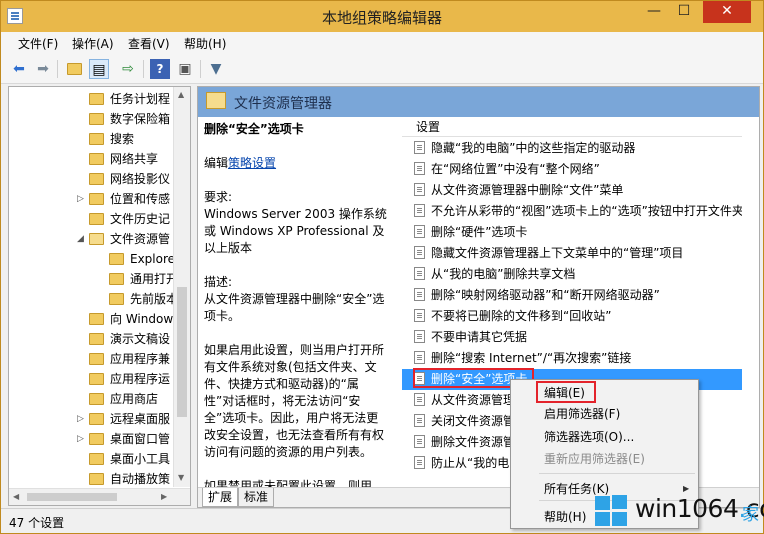 This screenshot has width=764, height=534. I want to click on toolbar: ⬅ ➡ ▤ ⇨ ? ▣ ▼, so click(382, 69).